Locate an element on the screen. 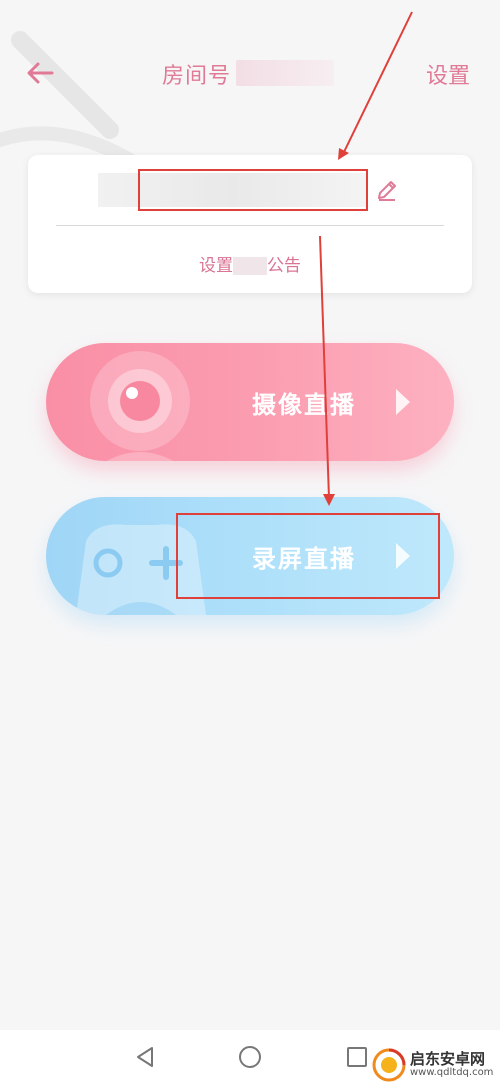  watermark-url: www.qdltdq.com is located at coordinates (452, 1072).